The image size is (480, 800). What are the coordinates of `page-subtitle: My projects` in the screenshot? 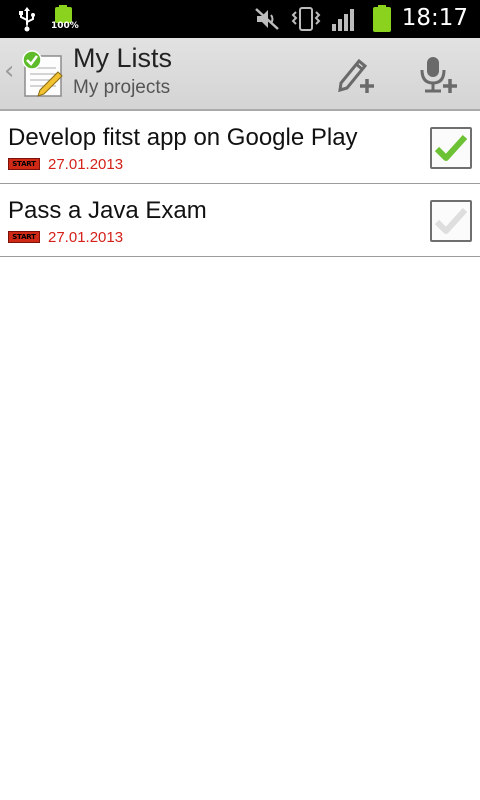 It's located at (122, 87).